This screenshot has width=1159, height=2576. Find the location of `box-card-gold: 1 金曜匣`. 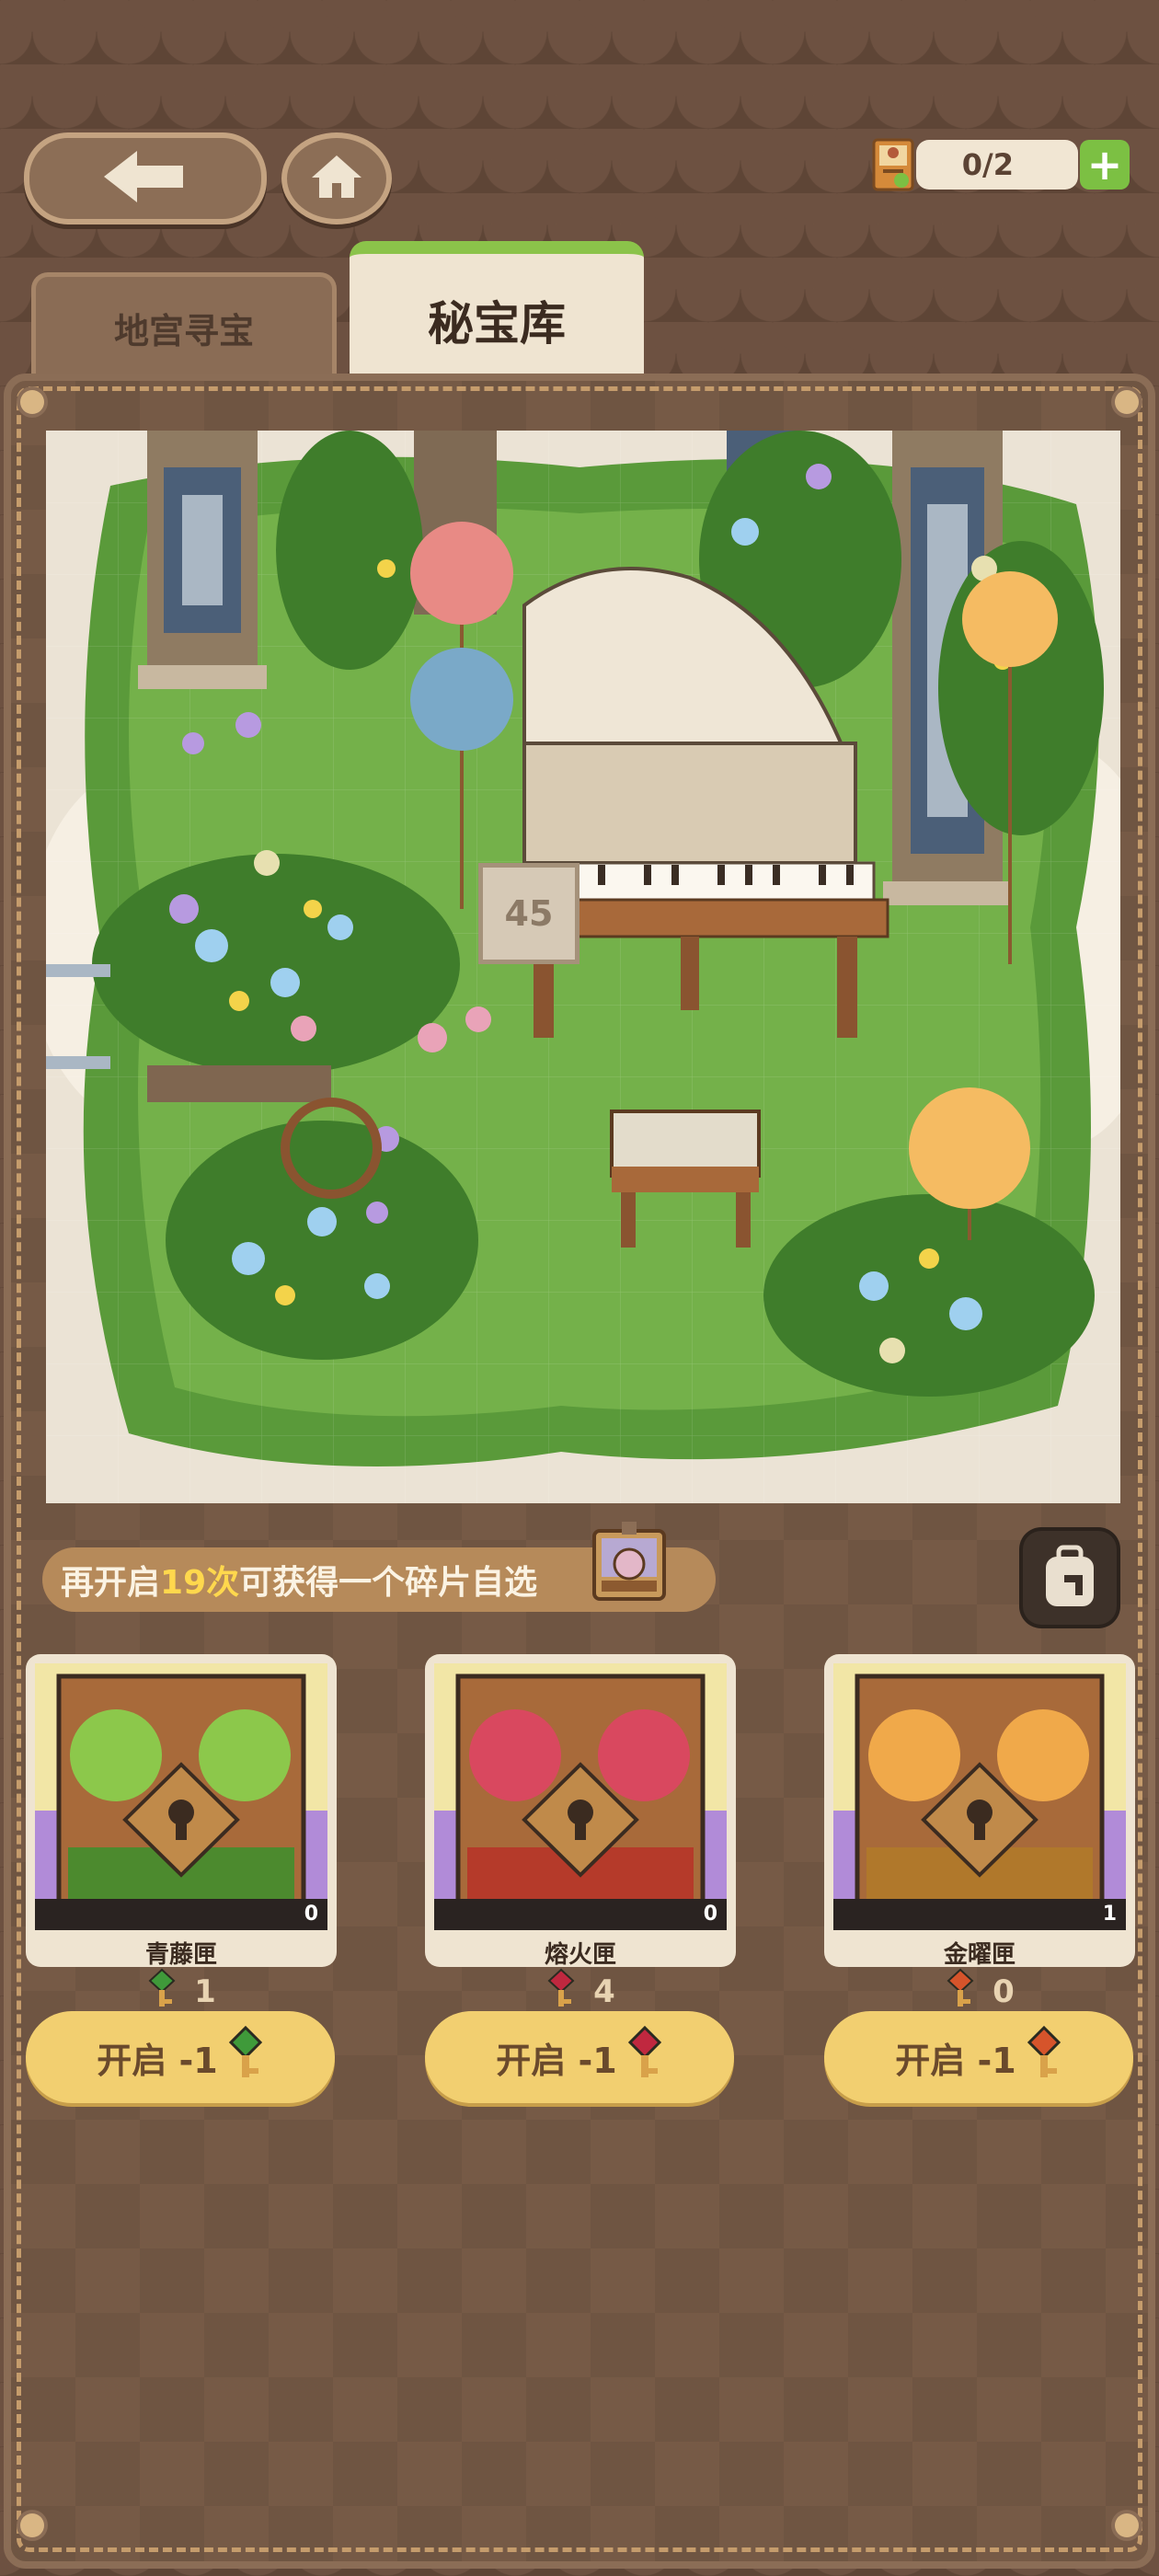

box-card-gold: 1 金曜匣 is located at coordinates (979, 1811).